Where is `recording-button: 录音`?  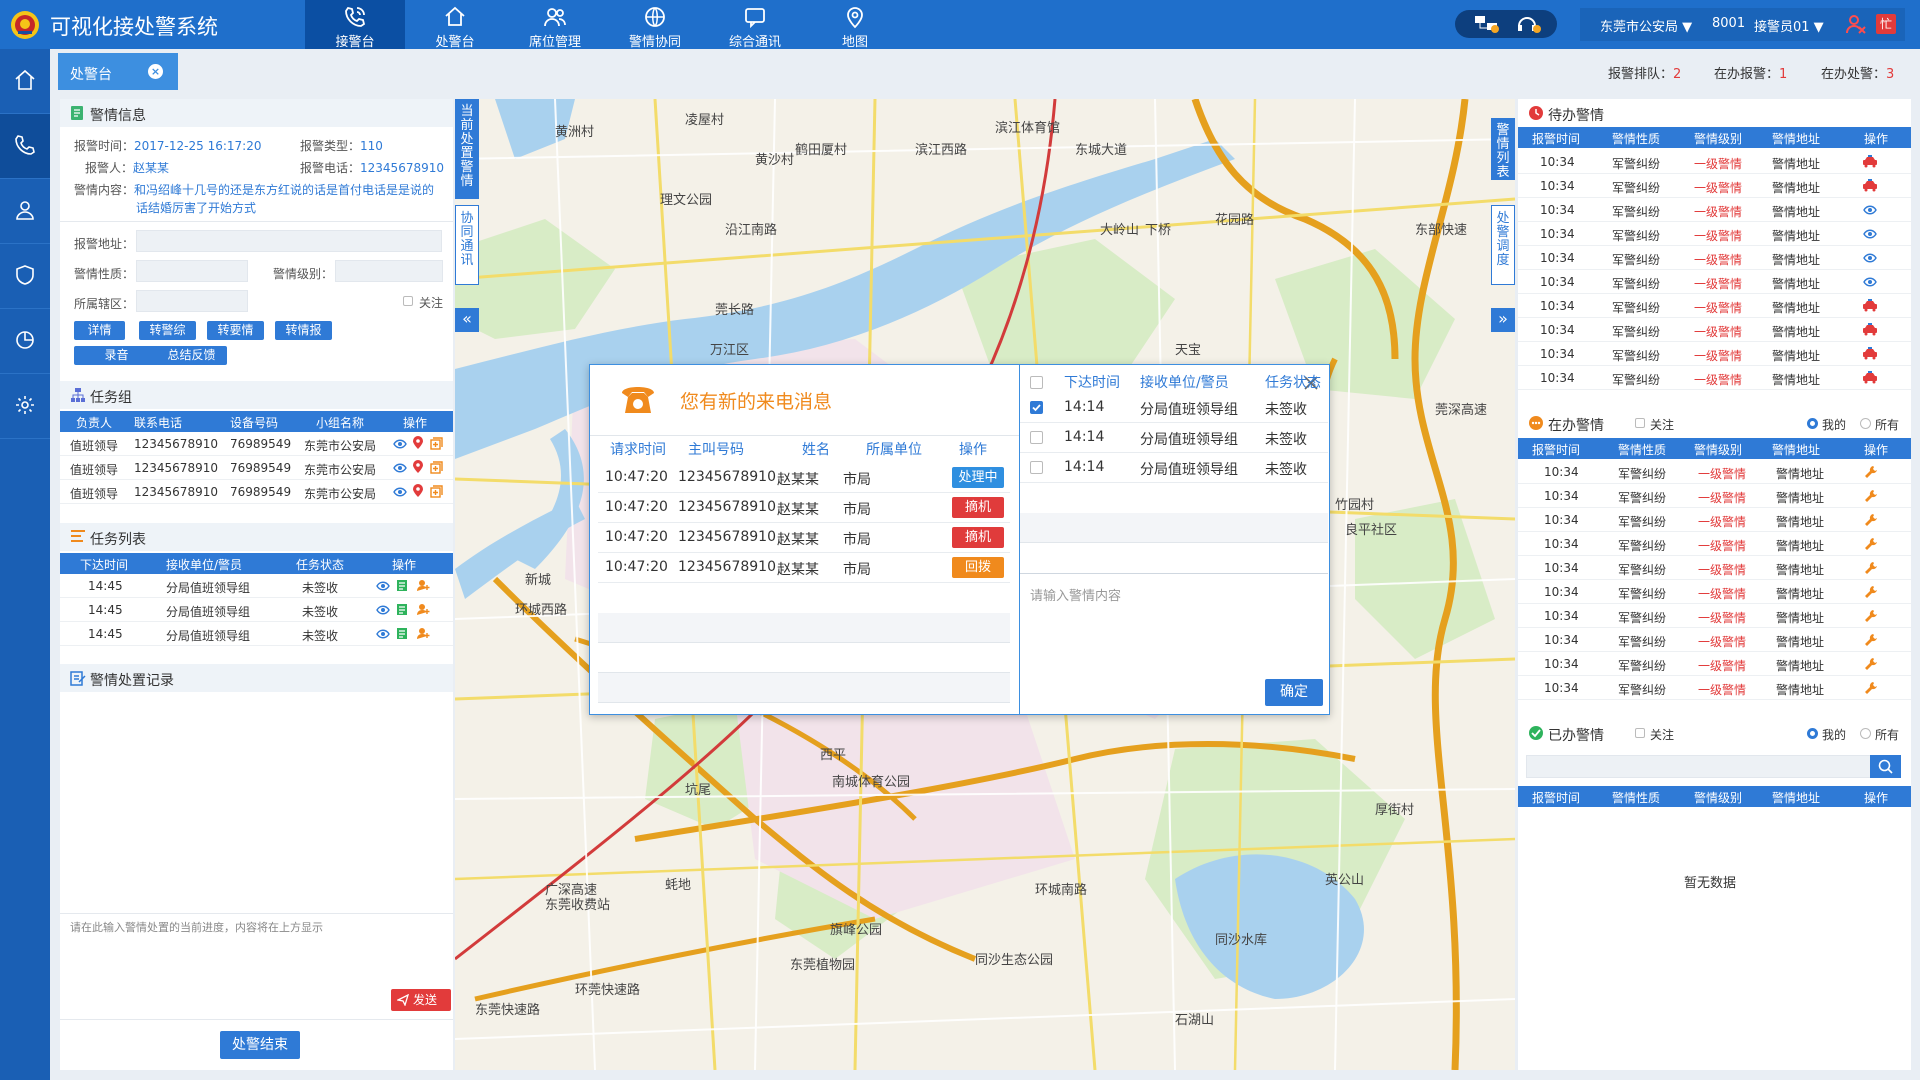
recording-button: 录音 is located at coordinates (116, 355).